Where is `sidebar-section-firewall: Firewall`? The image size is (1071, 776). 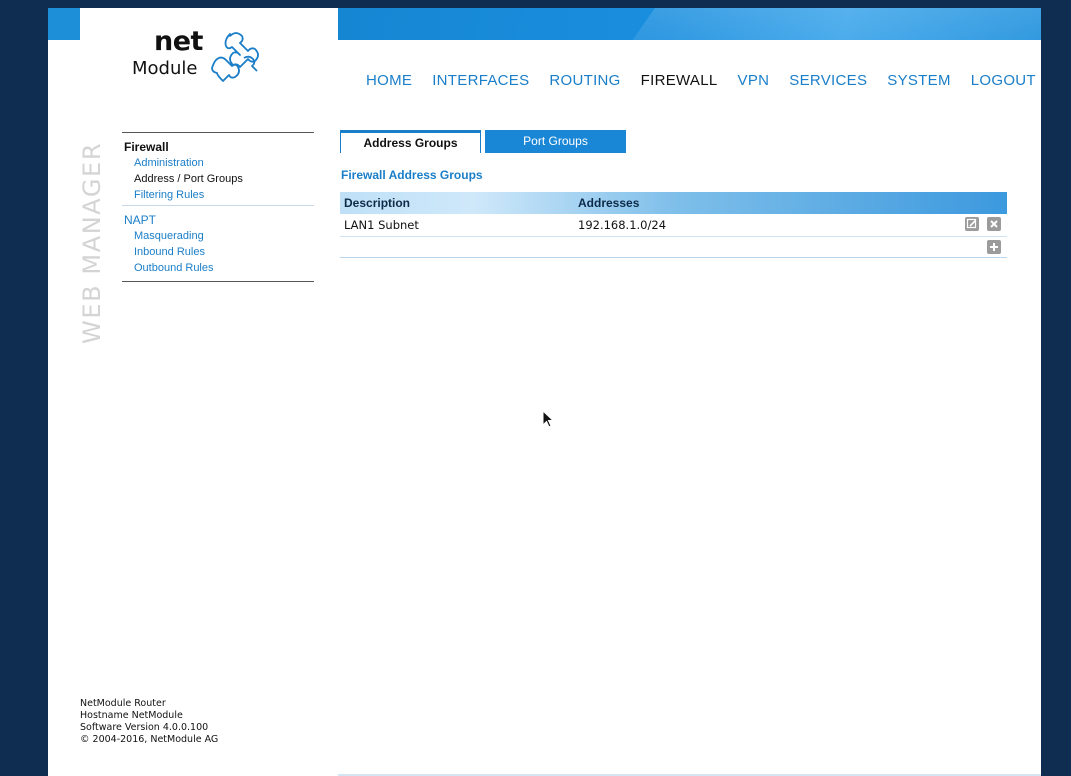
sidebar-section-firewall: Firewall is located at coordinates (219, 147).